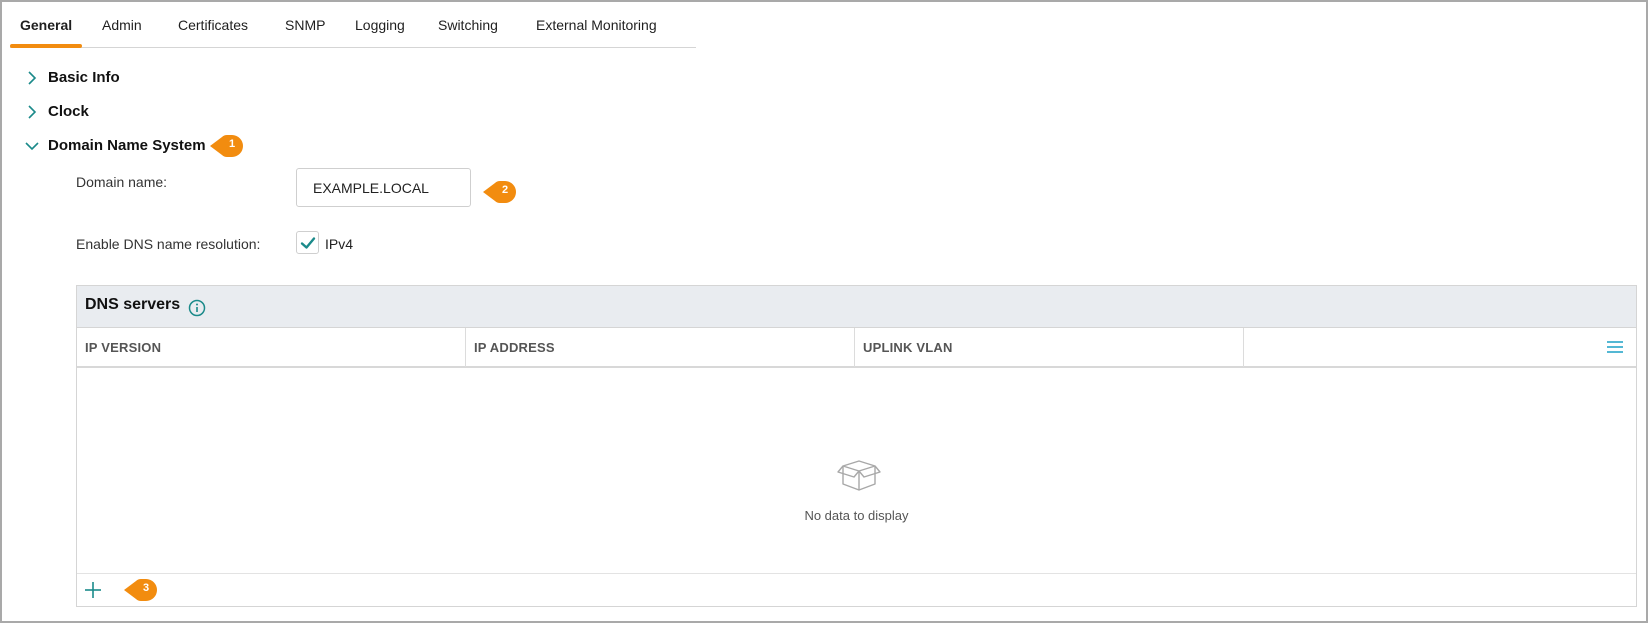 This screenshot has width=1648, height=623. What do you see at coordinates (227, 146) in the screenshot?
I see `callout-badge-1: 1` at bounding box center [227, 146].